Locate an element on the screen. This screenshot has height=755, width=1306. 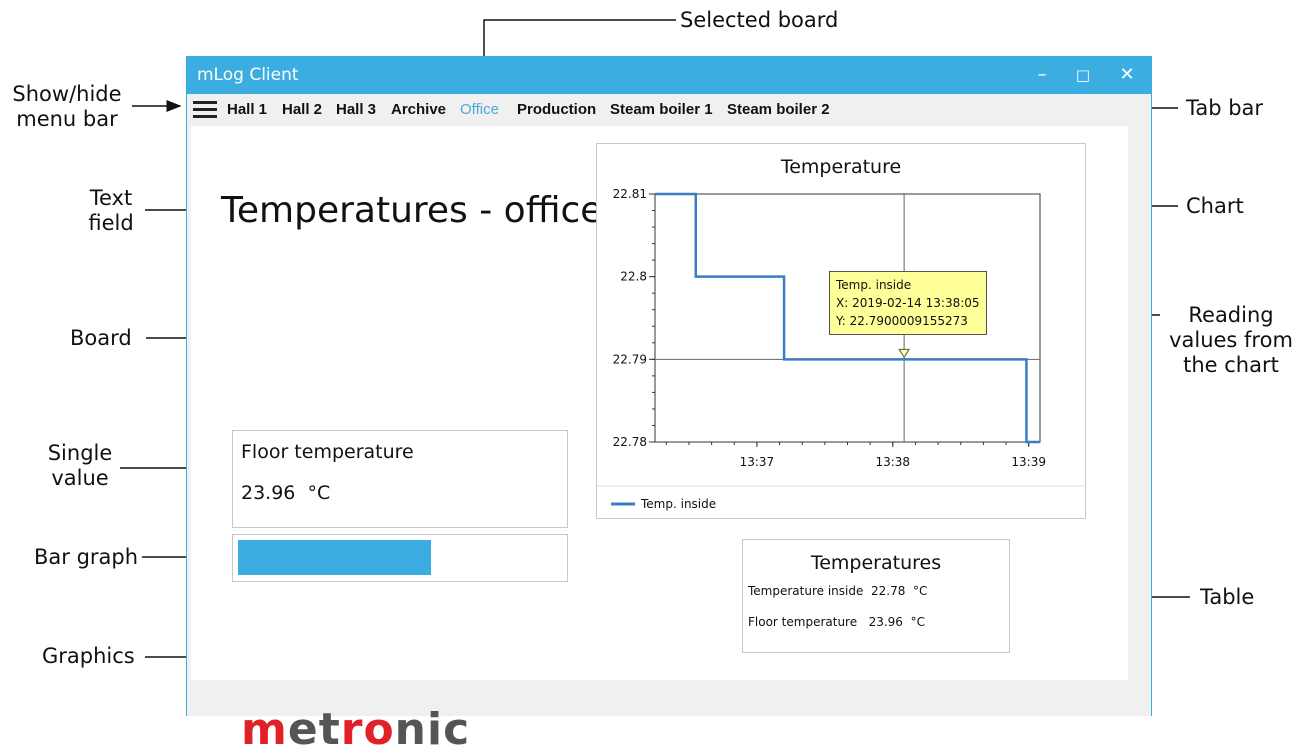
callout-line: value is located at coordinates (80, 478).